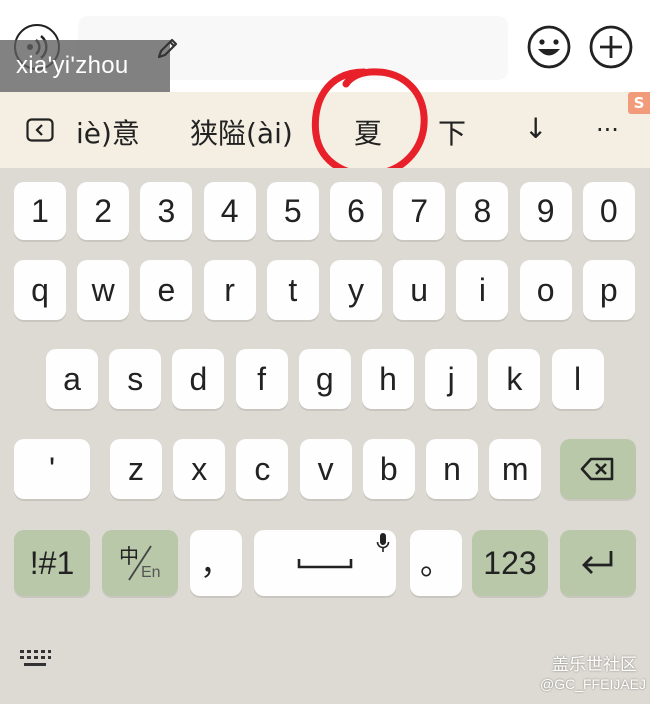  I want to click on key-h: h, so click(388, 379).